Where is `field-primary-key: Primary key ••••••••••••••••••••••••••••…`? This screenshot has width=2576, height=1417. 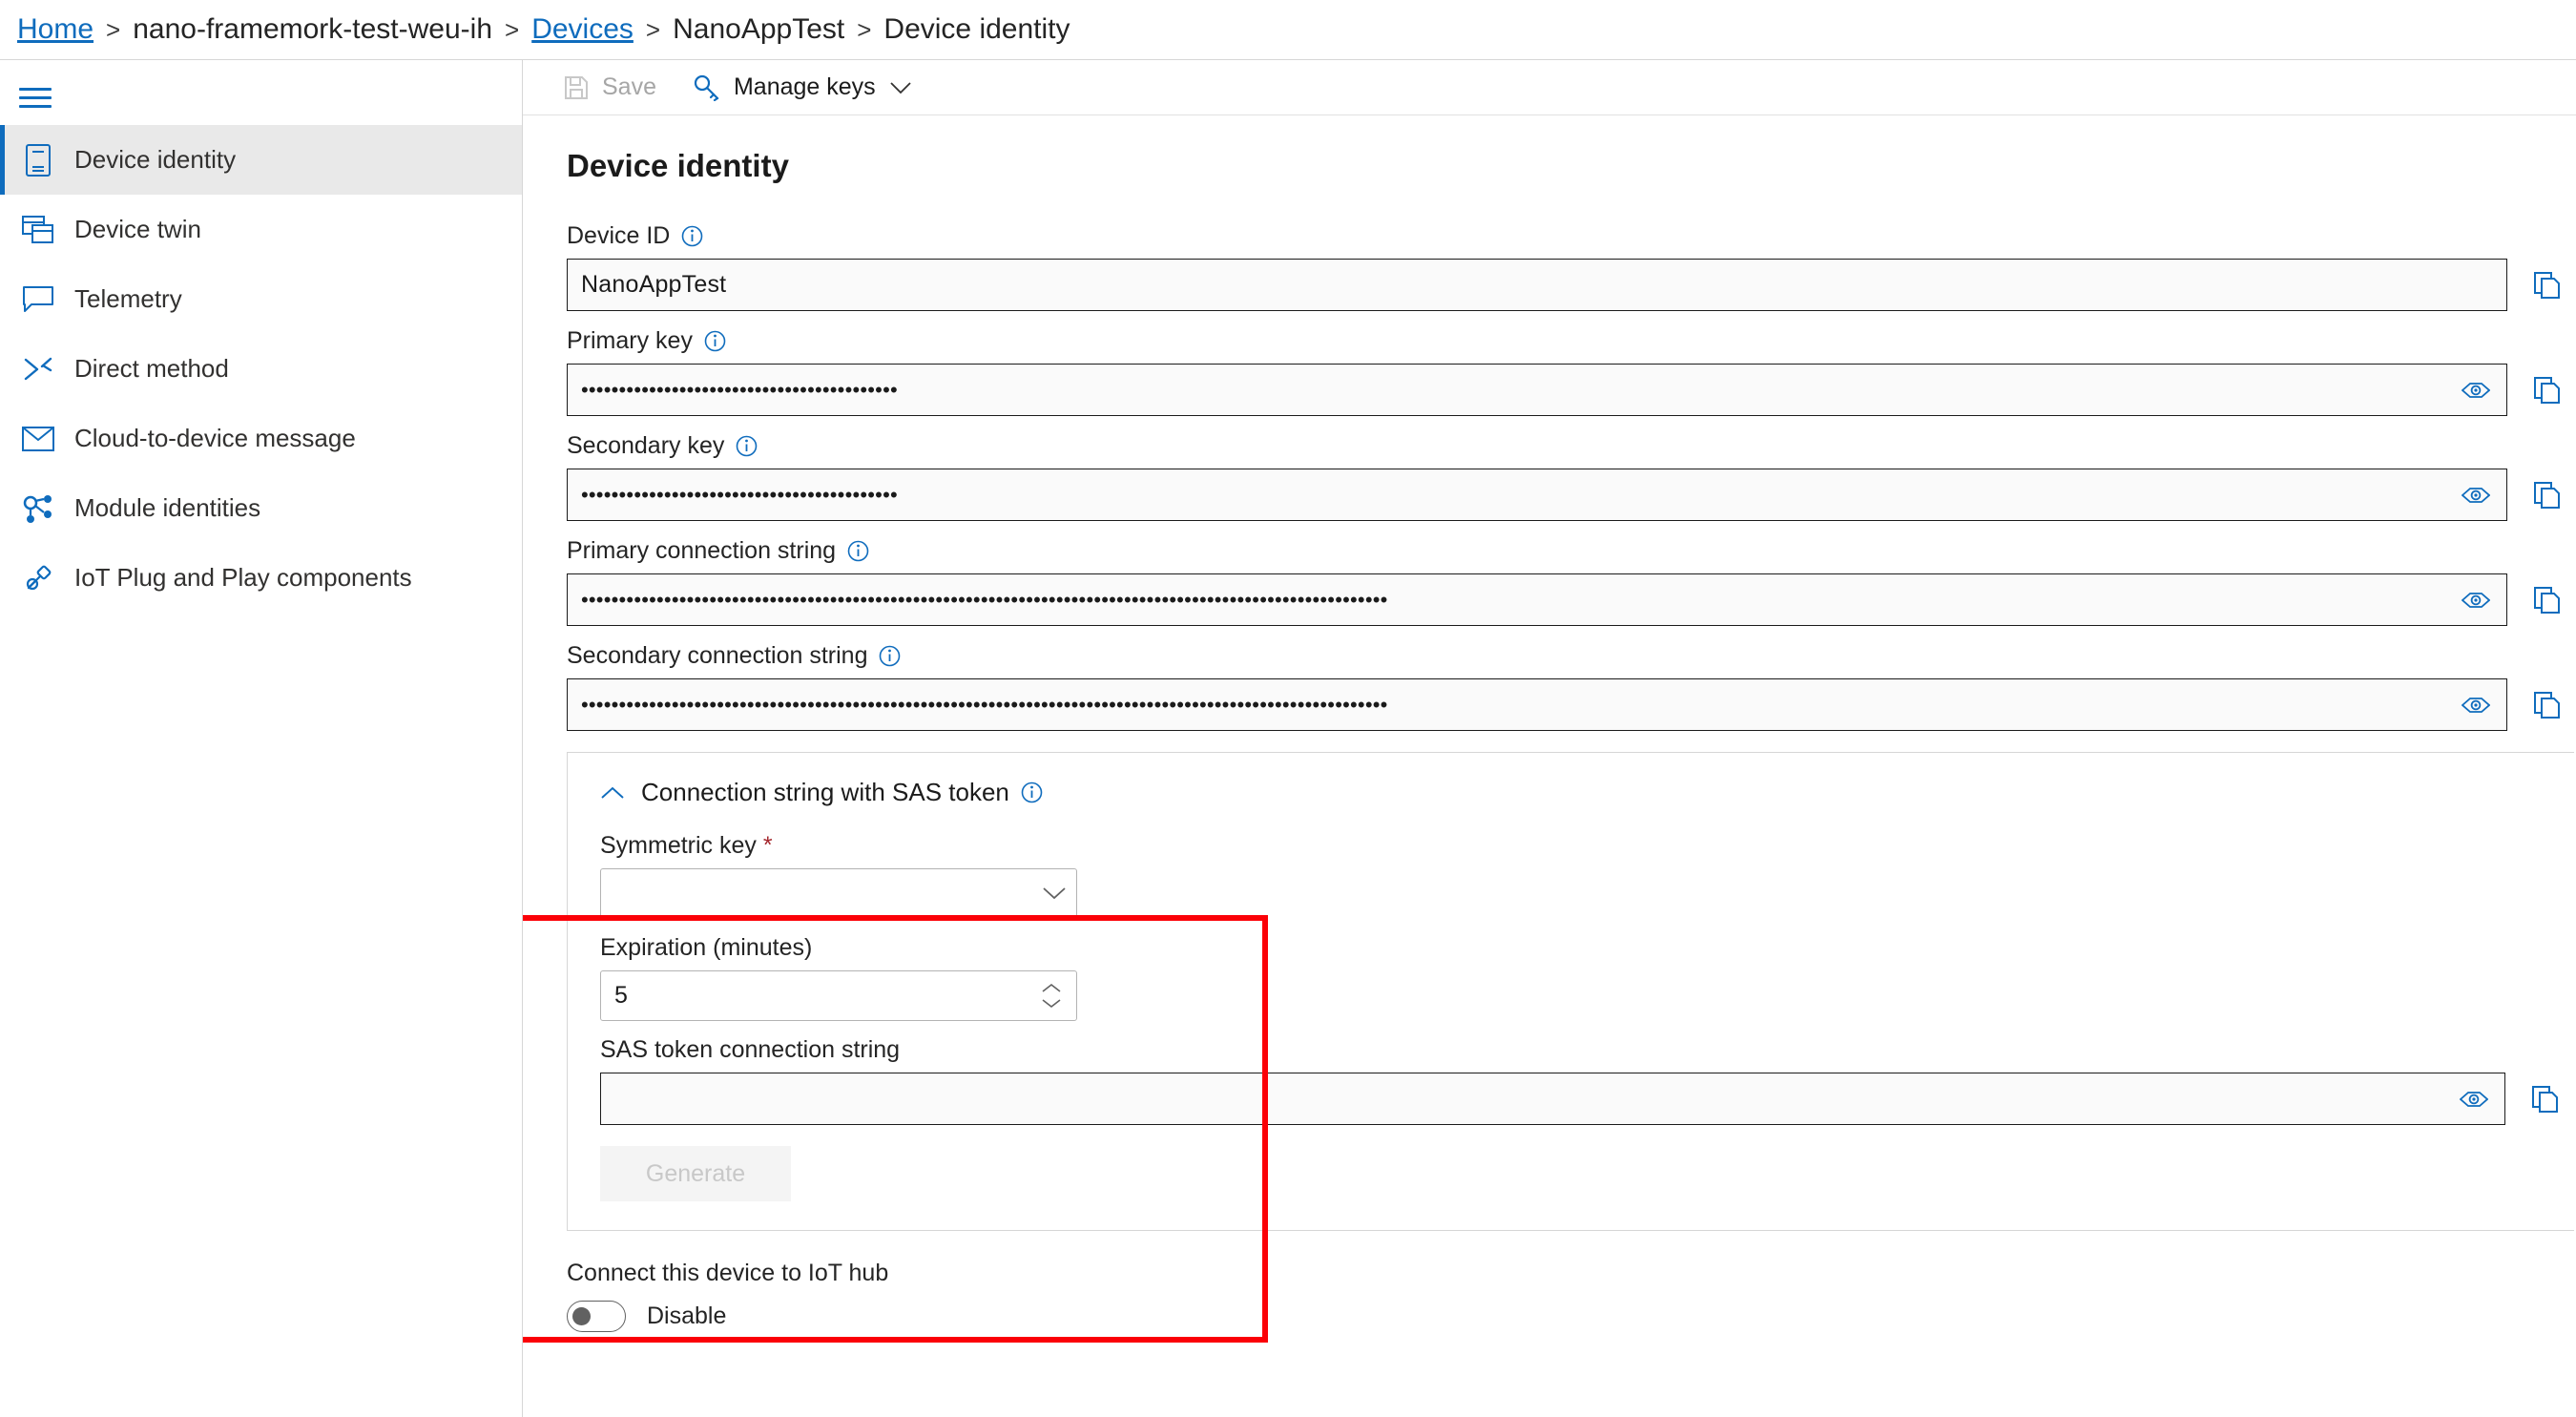
field-primary-key: Primary key ••••••••••••••••••••••••••••… is located at coordinates (1571, 371).